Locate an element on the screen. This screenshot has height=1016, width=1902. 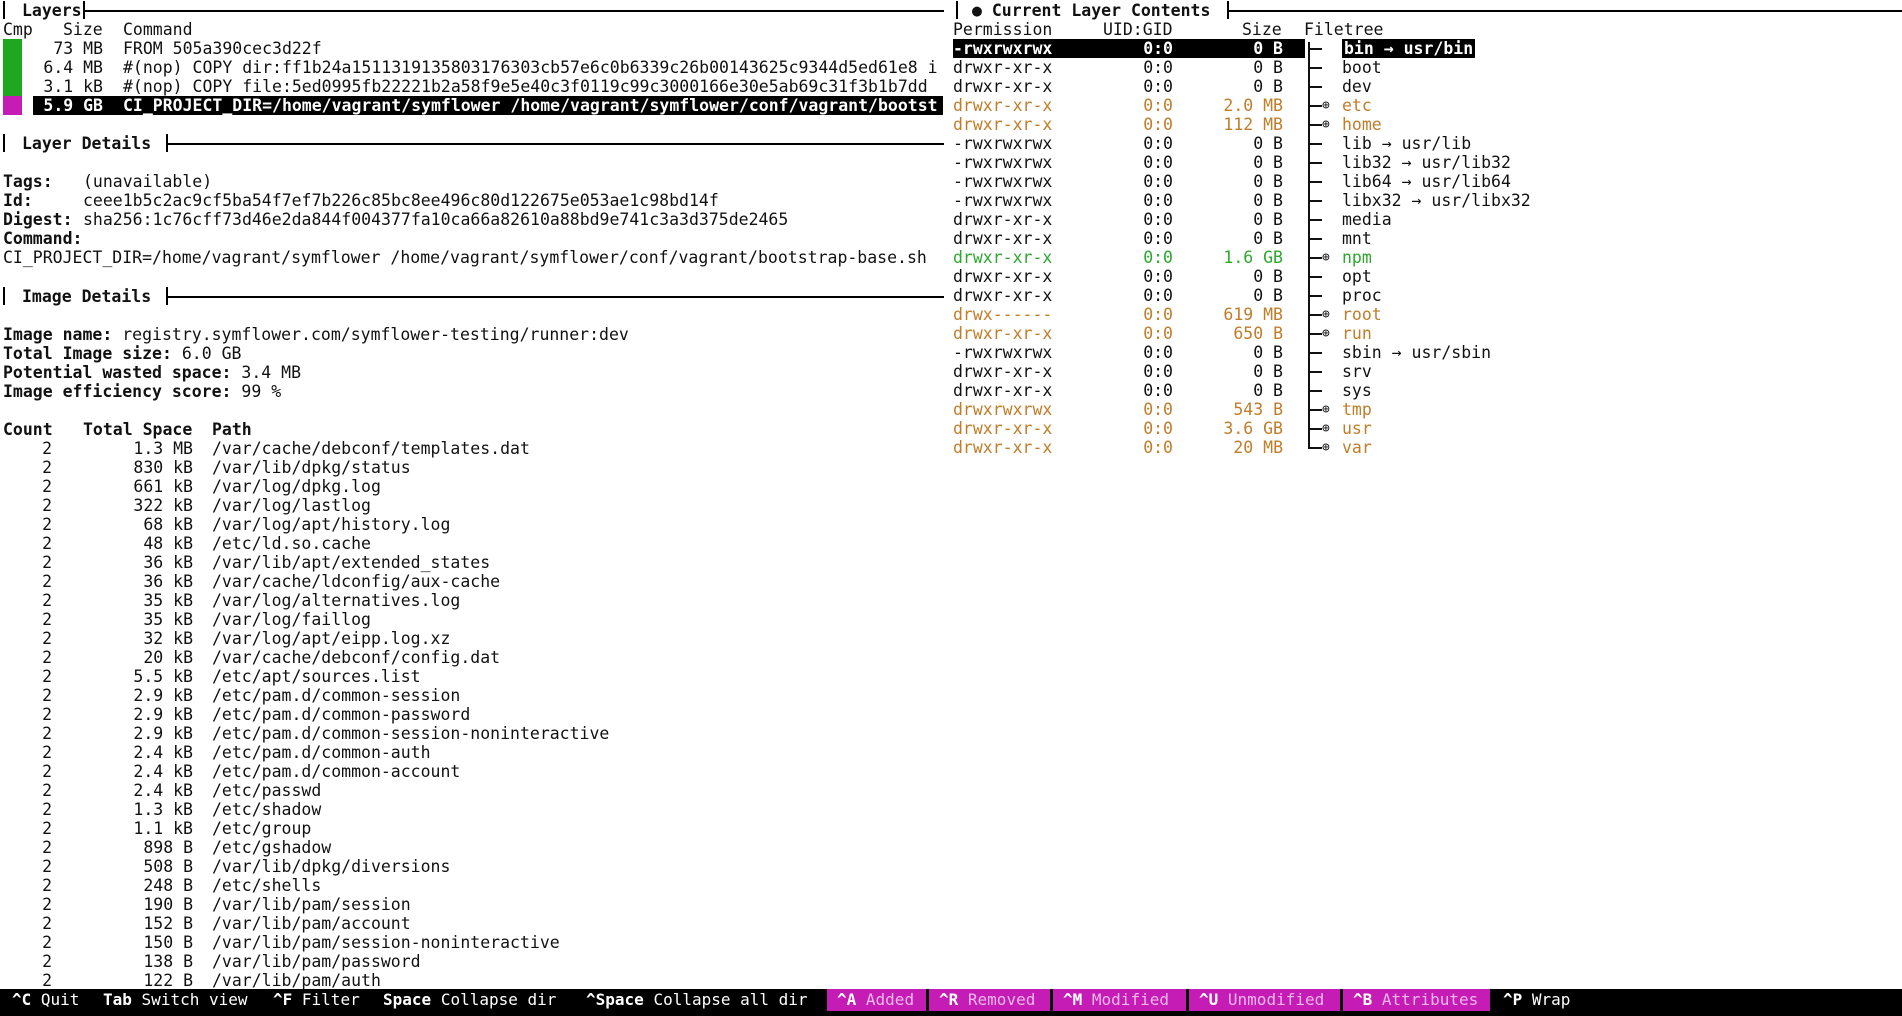
file-name: tmp is located at coordinates (1357, 409).